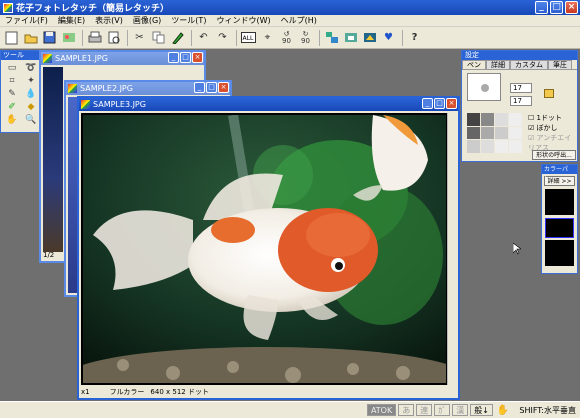 Image resolution: width=580 pixels, height=418 pixels. Describe the element at coordinates (177, 37) in the screenshot. I see `paste-icon` at that location.